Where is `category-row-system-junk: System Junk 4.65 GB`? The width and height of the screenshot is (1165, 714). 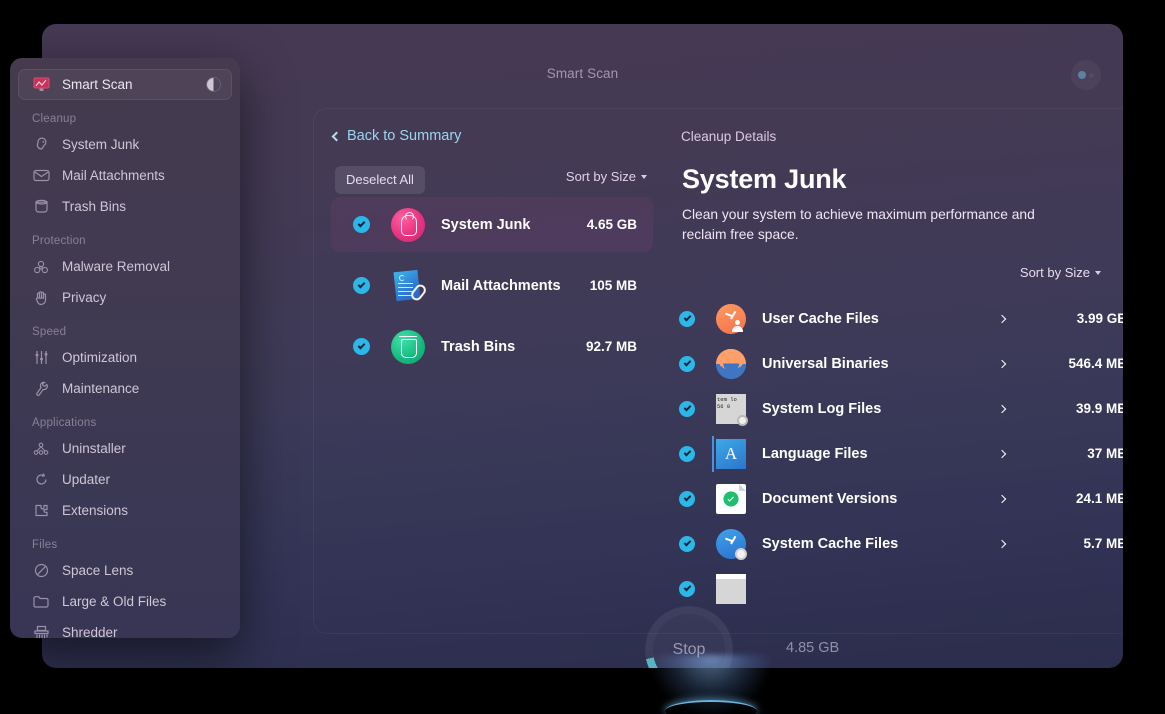
category-row-system-junk: System Junk 4.65 GB is located at coordinates (492, 224).